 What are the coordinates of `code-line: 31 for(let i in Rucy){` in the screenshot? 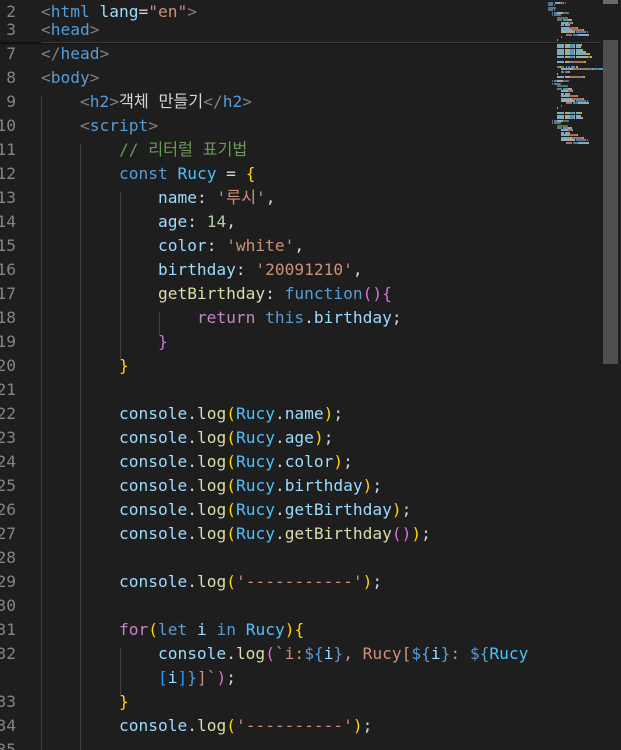 It's located at (272, 630).